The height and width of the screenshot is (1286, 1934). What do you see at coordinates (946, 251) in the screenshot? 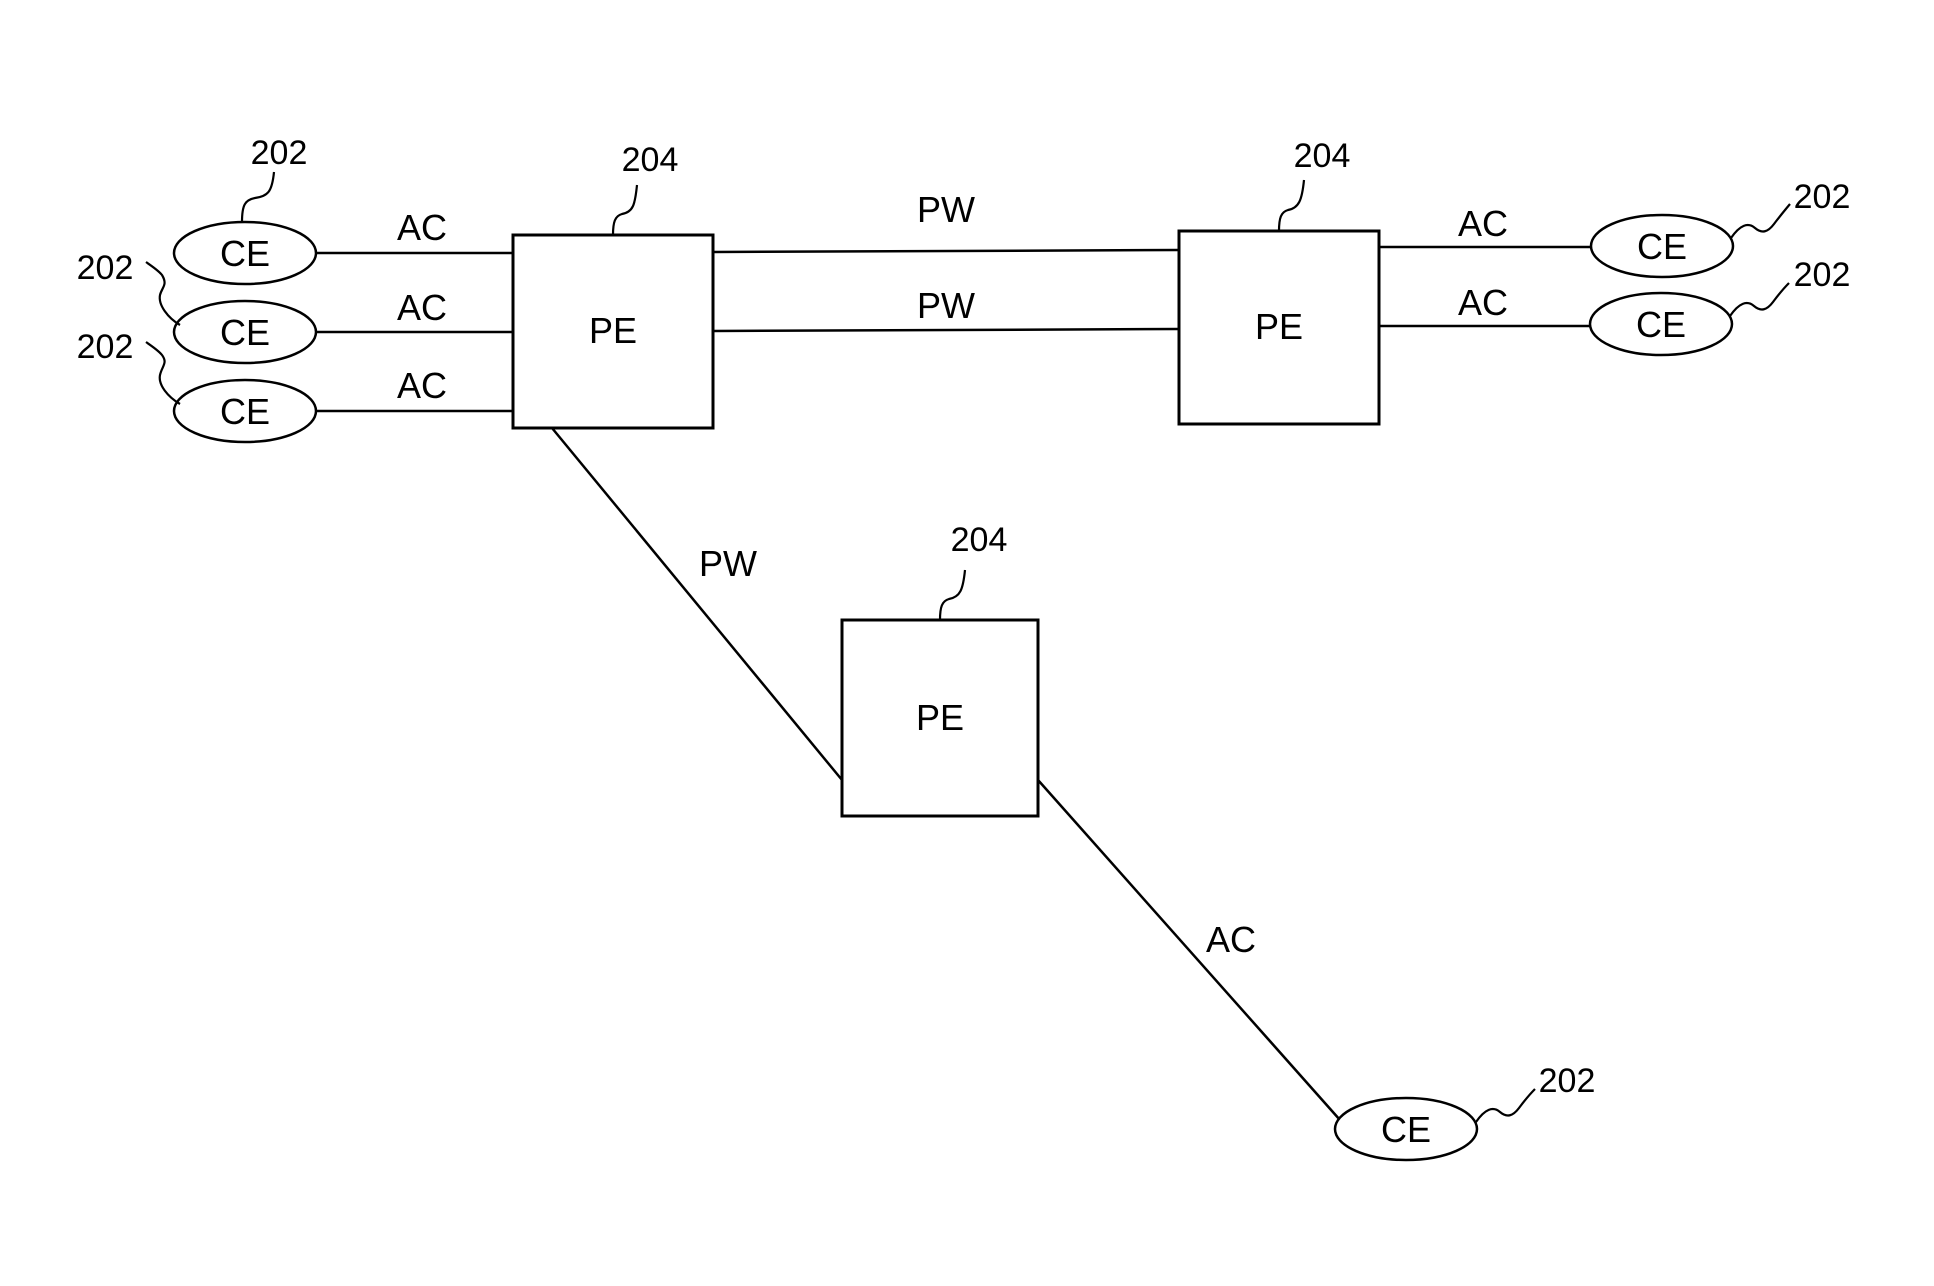
I see `link-pw-top` at bounding box center [946, 251].